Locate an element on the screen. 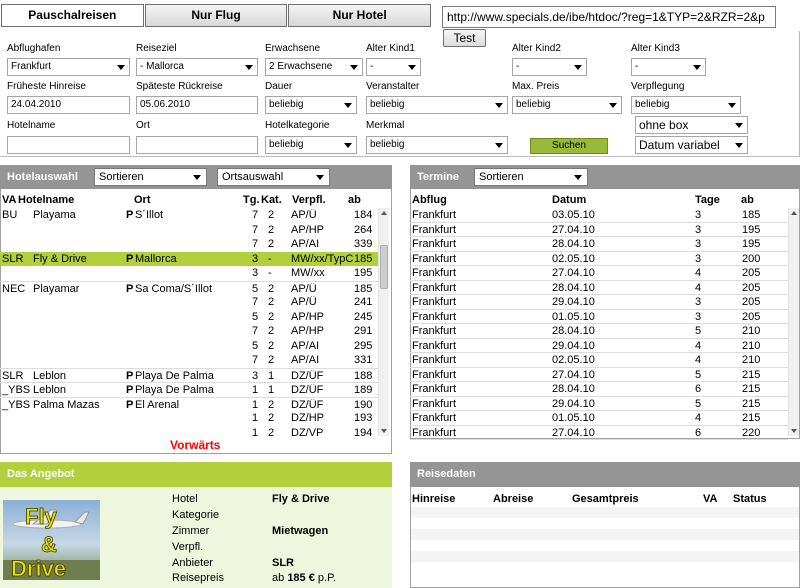 This screenshot has width=800, height=588. table-row: 1 2 DZ/HP 193 is located at coordinates (189, 418).